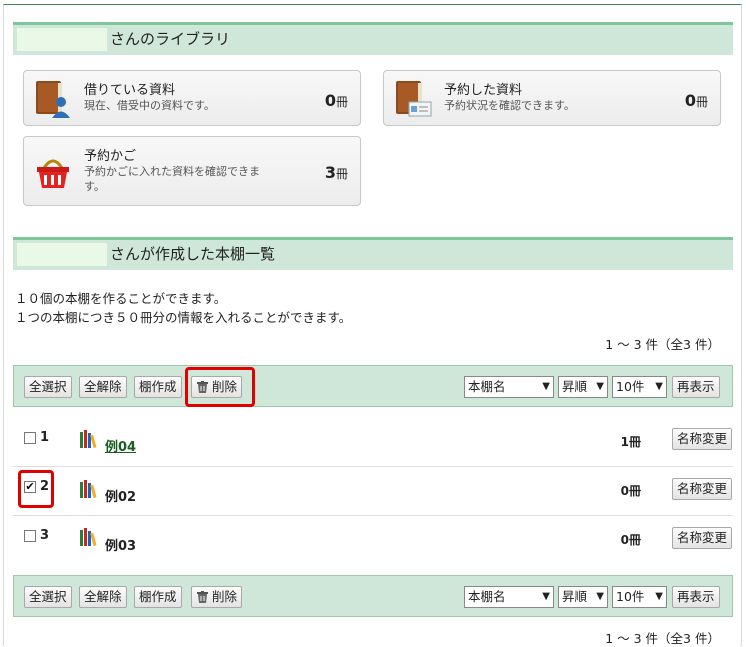  Describe the element at coordinates (170, 39) in the screenshot. I see `library-header-title: さんのライブラリ` at that location.